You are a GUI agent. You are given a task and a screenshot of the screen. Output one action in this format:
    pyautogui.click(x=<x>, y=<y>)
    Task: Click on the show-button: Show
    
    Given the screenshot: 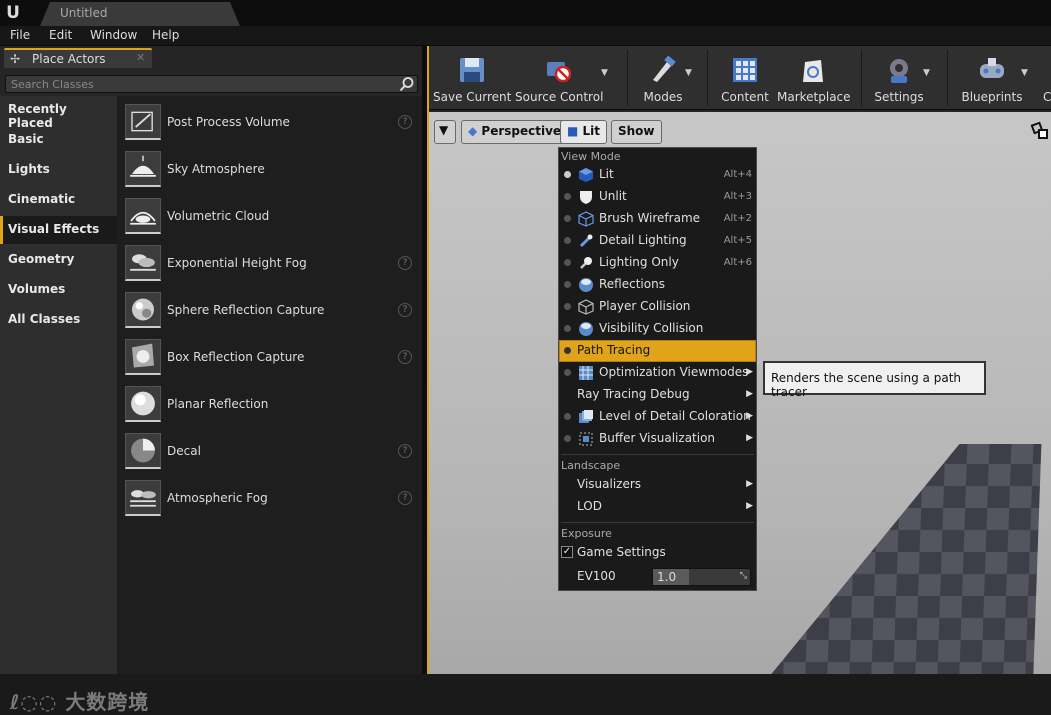 What is the action you would take?
    pyautogui.click(x=636, y=132)
    